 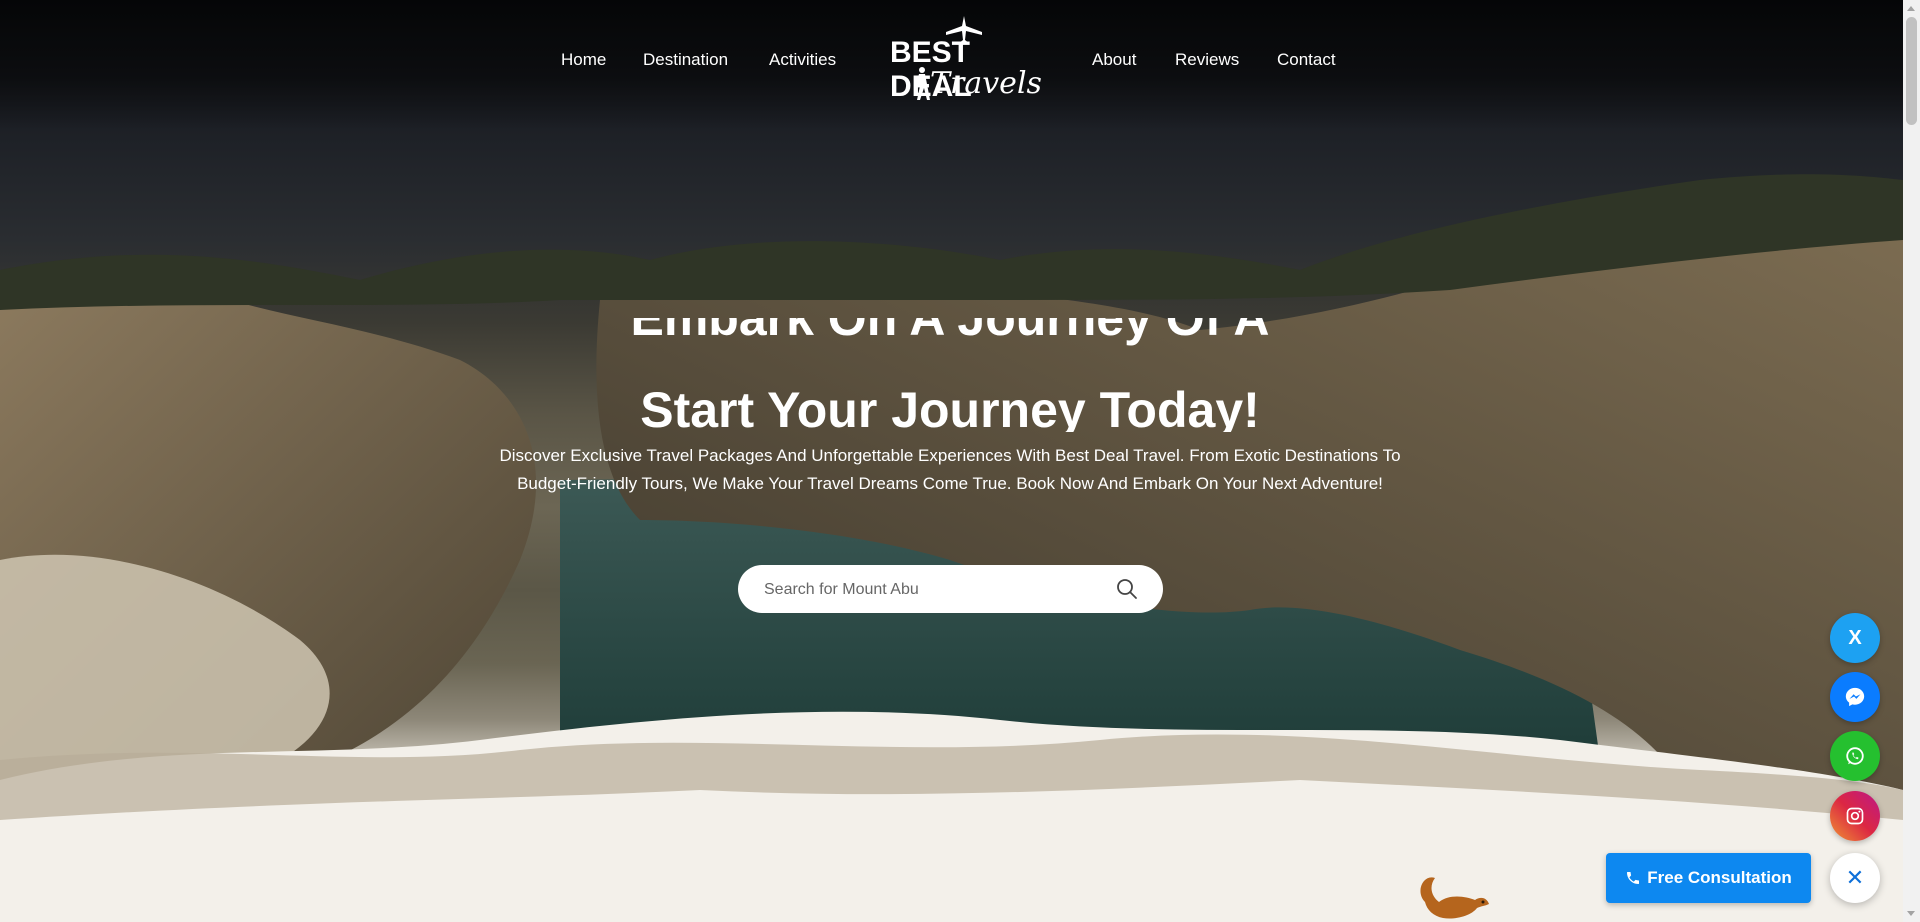 I want to click on scroll-up-arrow-icon, so click(x=1911, y=8).